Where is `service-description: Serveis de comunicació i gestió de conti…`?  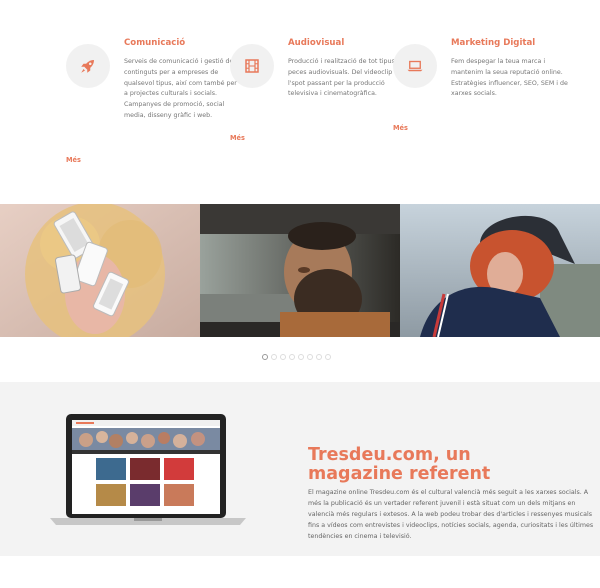 service-description: Serveis de comunicació i gestió de conti… is located at coordinates (180, 88).